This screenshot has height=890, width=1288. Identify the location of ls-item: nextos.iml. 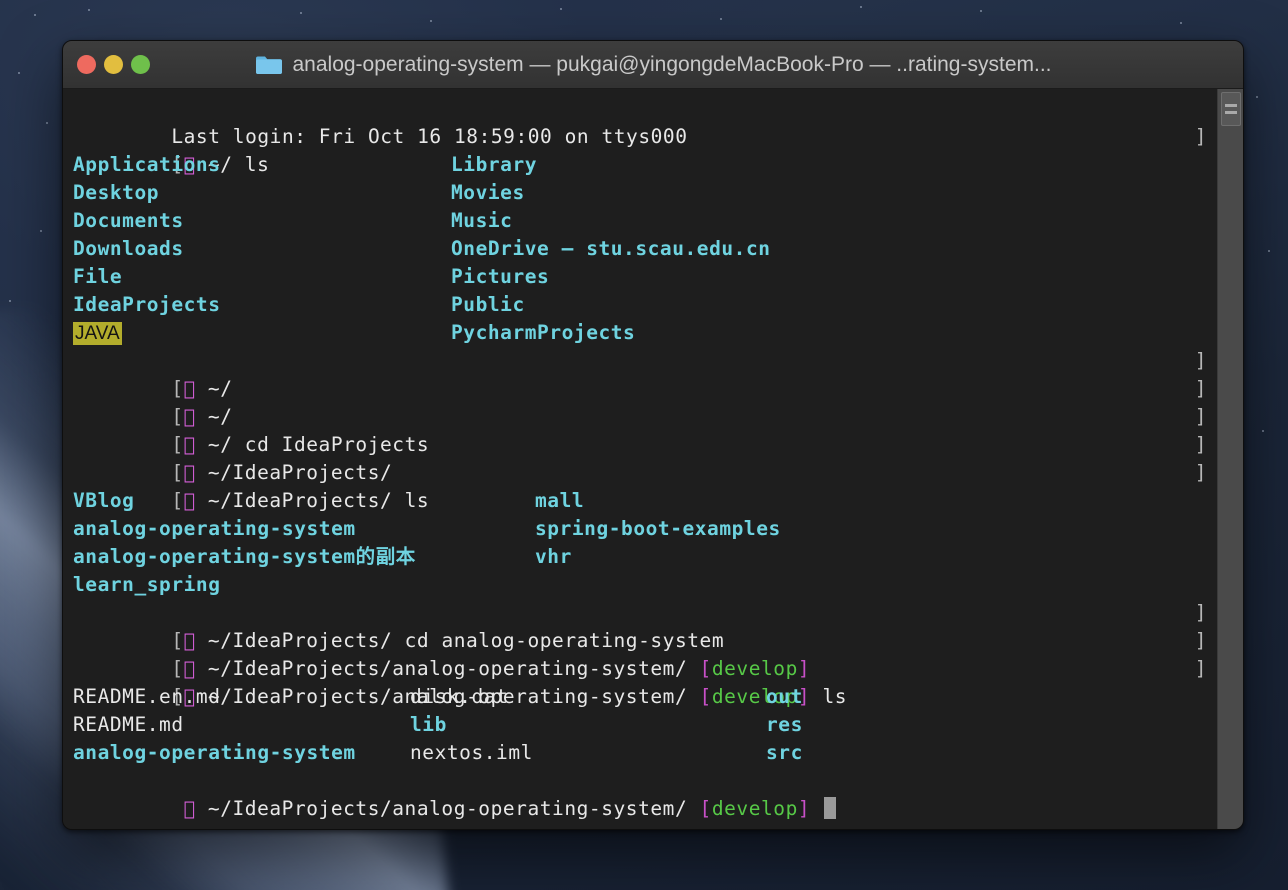
(471, 752).